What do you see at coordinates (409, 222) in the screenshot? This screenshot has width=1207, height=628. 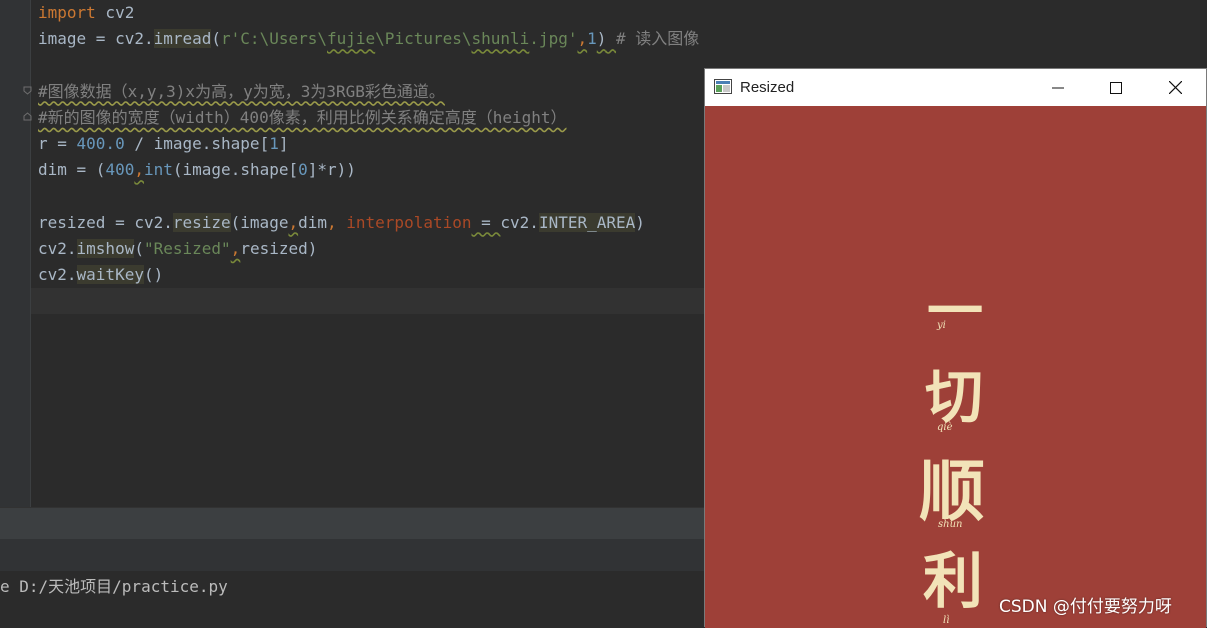 I see `code-token: interpolation` at bounding box center [409, 222].